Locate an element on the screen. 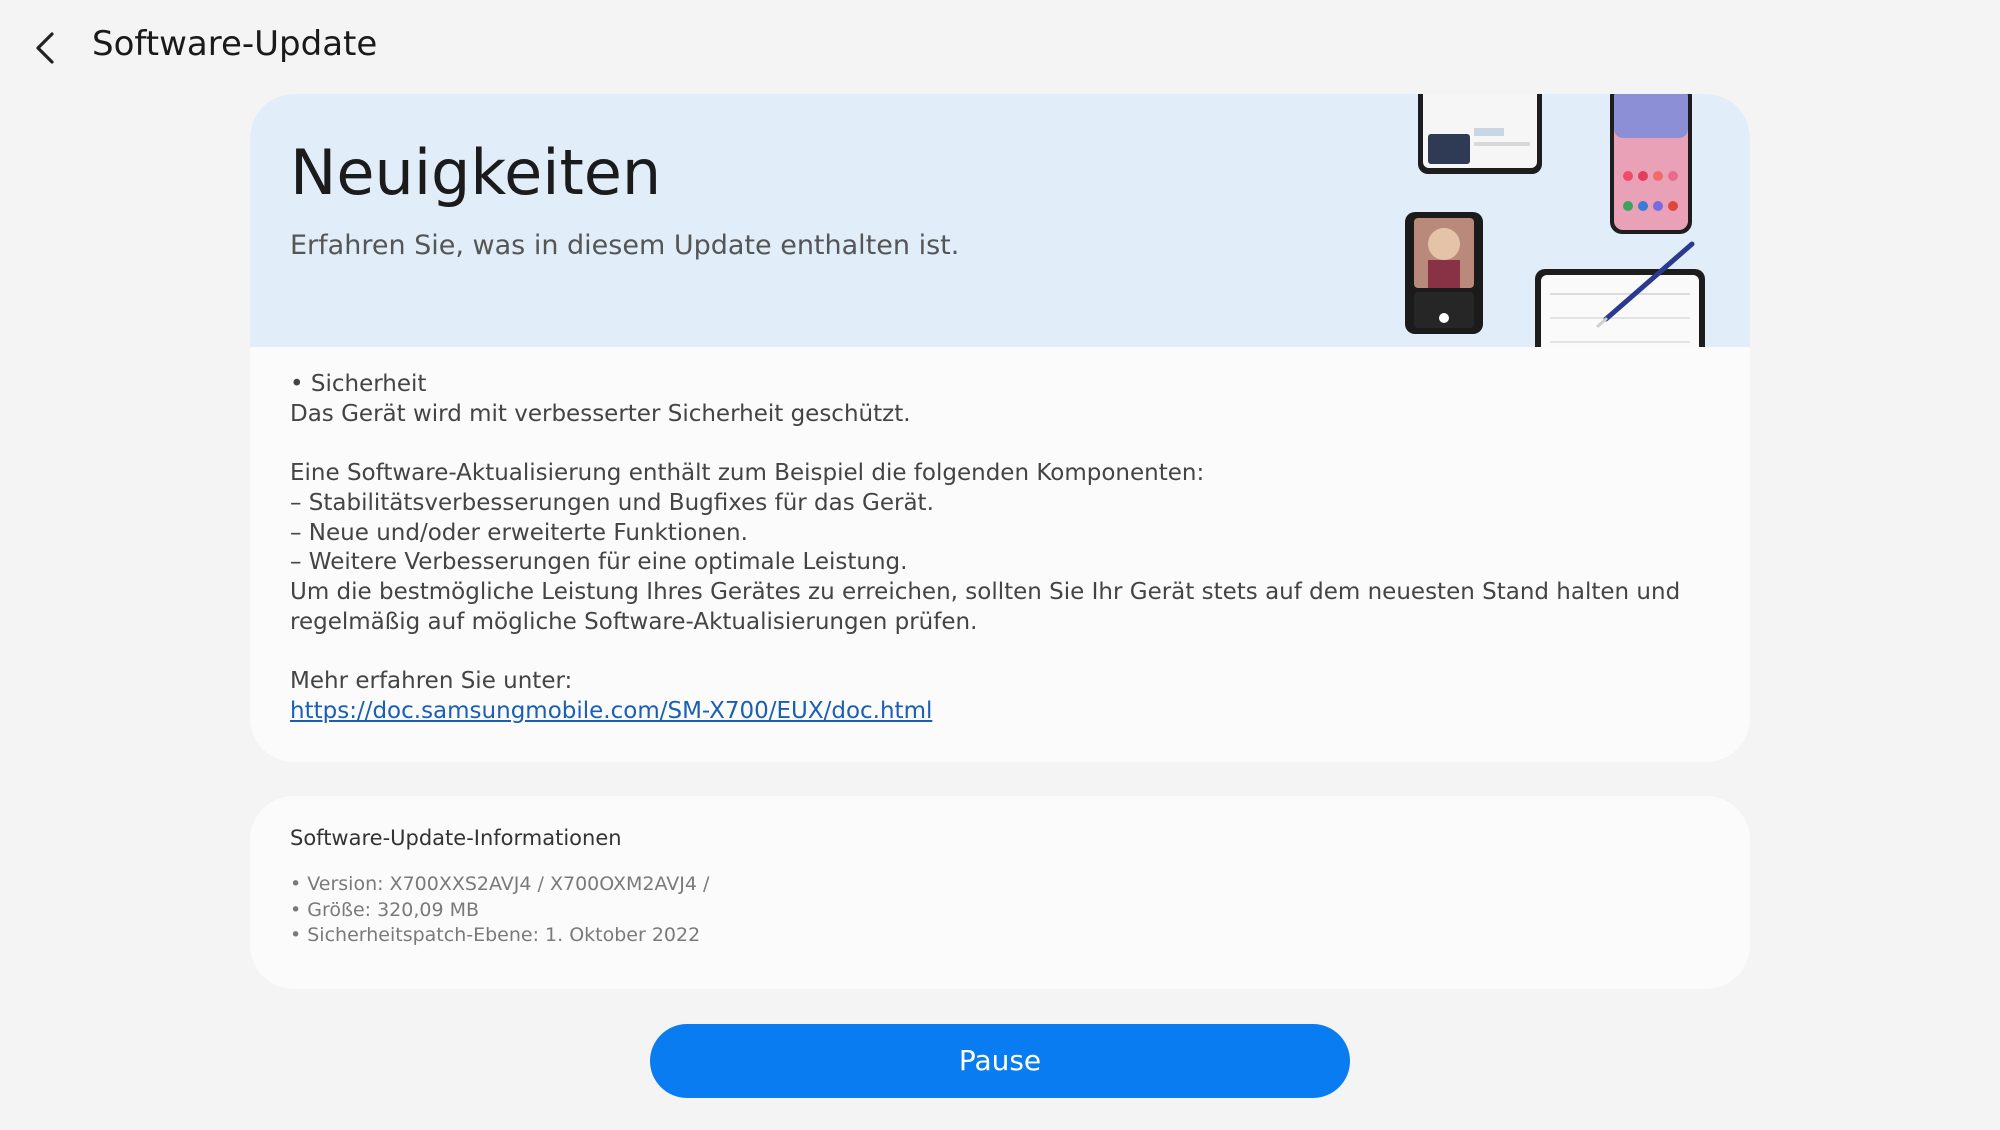 This screenshot has width=2000, height=1130. back-button is located at coordinates (46, 48).